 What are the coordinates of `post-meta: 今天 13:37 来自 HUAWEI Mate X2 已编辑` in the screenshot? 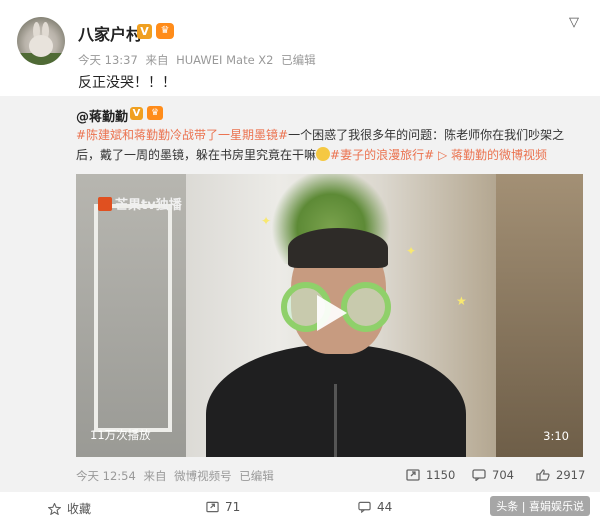 It's located at (199, 60).